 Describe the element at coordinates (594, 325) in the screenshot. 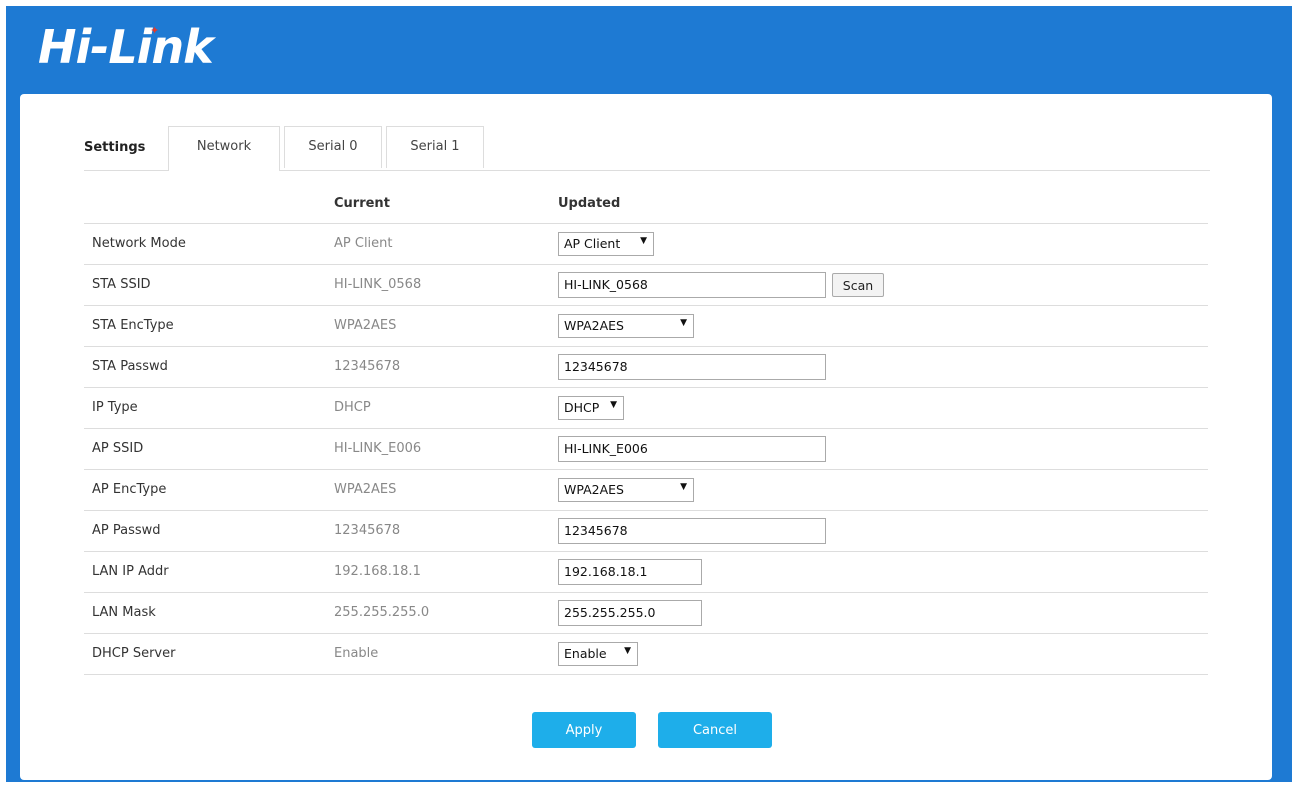

I see `sta-enctype-value: WPA2AES` at that location.